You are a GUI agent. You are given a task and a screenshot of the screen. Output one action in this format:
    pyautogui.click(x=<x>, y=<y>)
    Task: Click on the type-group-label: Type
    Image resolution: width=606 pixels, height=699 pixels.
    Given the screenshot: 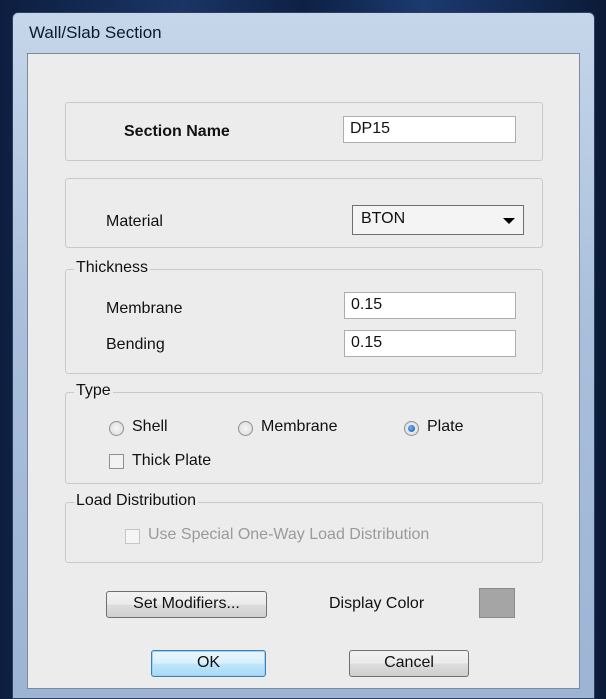 What is the action you would take?
    pyautogui.click(x=93, y=391)
    